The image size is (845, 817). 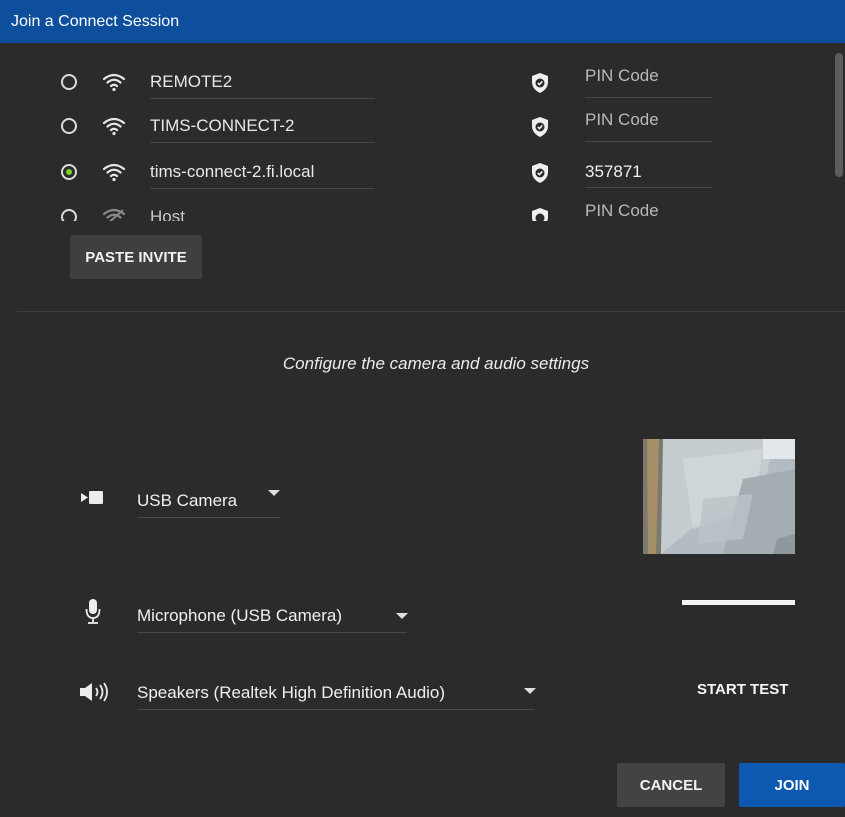 What do you see at coordinates (738, 602) in the screenshot?
I see `audio-level-meter` at bounding box center [738, 602].